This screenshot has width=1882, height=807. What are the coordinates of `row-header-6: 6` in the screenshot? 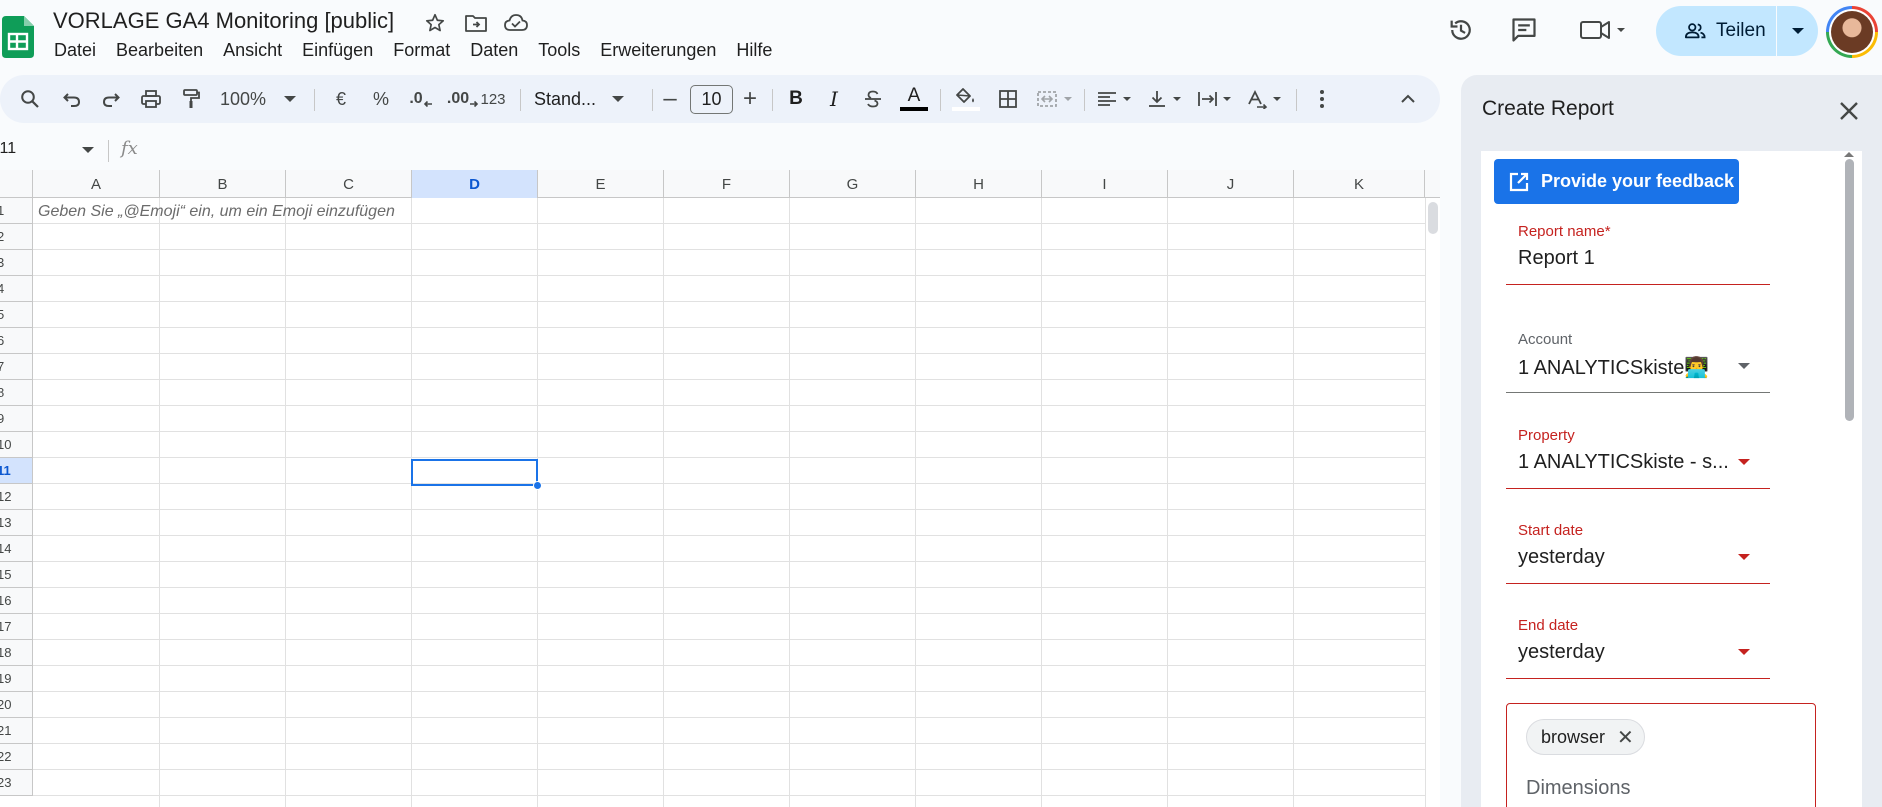 It's located at (16, 341).